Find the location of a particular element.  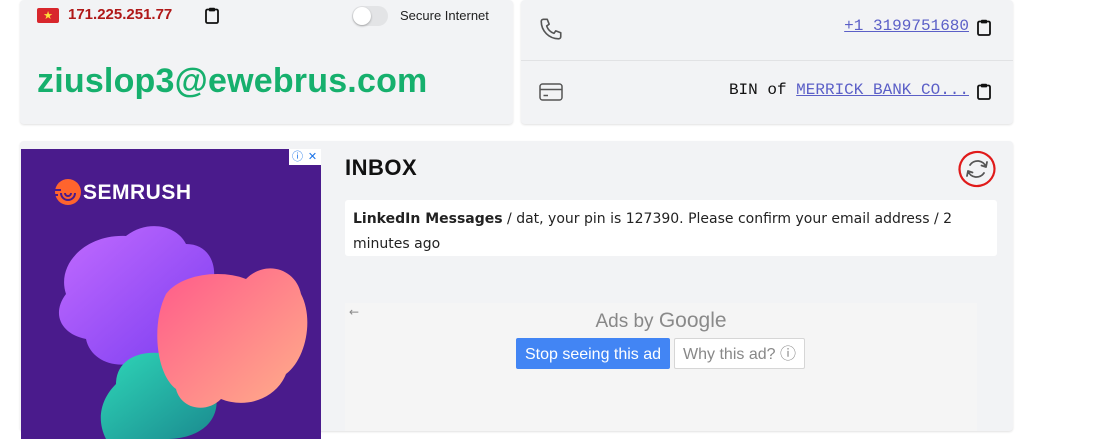

close-icon: ✕ is located at coordinates (312, 157).